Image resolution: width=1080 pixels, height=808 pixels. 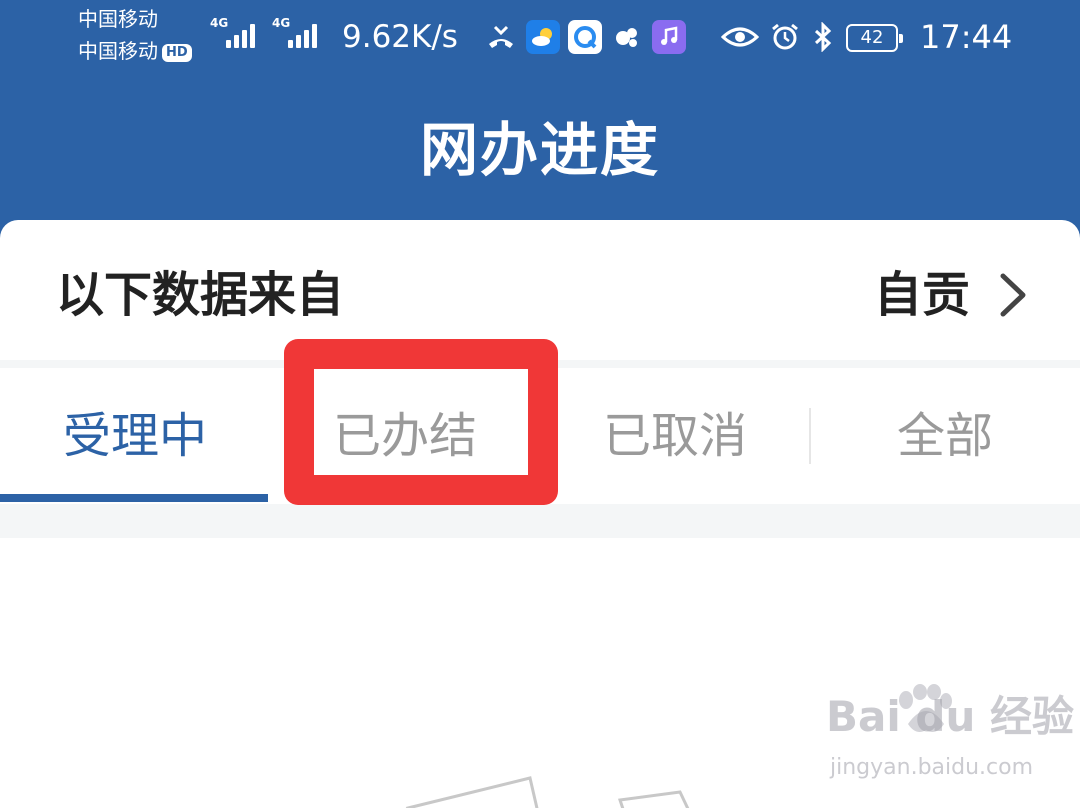 I want to click on tab-in-progress: 受理中, so click(x=135, y=436).